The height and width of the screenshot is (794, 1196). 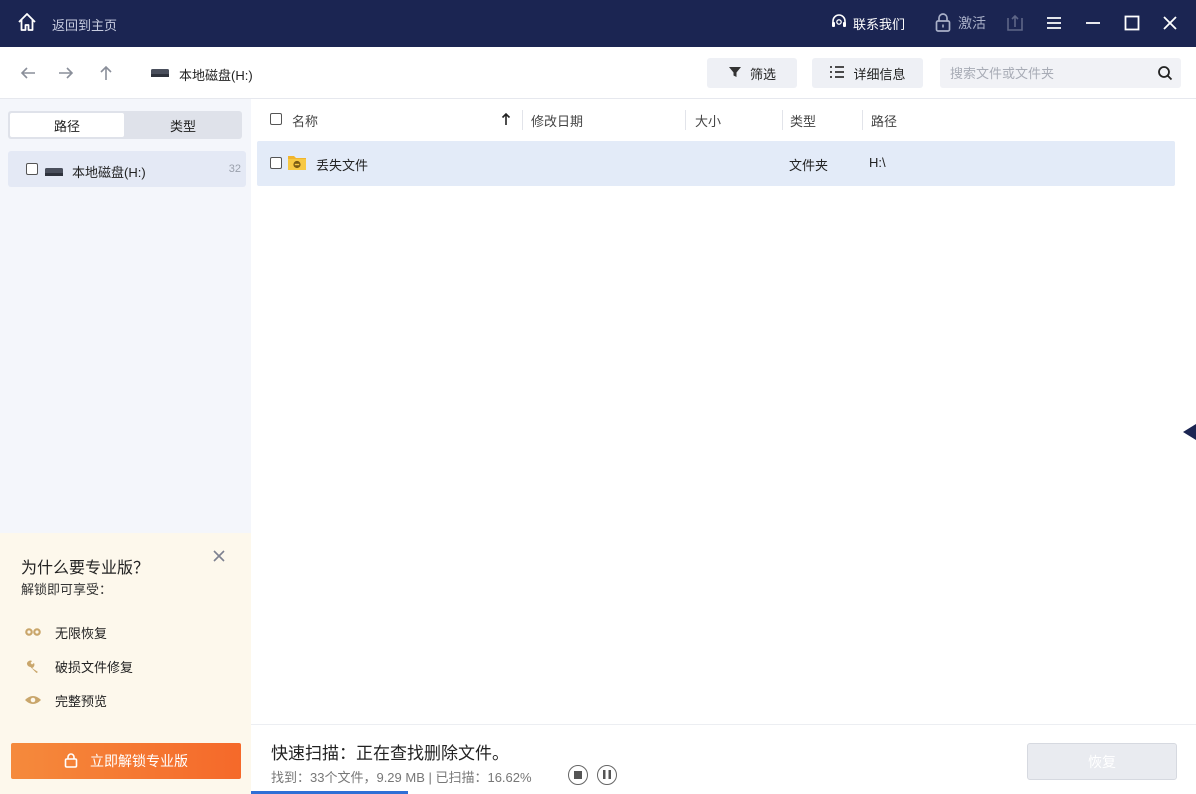 What do you see at coordinates (884, 120) in the screenshot?
I see `column-path: 路径` at bounding box center [884, 120].